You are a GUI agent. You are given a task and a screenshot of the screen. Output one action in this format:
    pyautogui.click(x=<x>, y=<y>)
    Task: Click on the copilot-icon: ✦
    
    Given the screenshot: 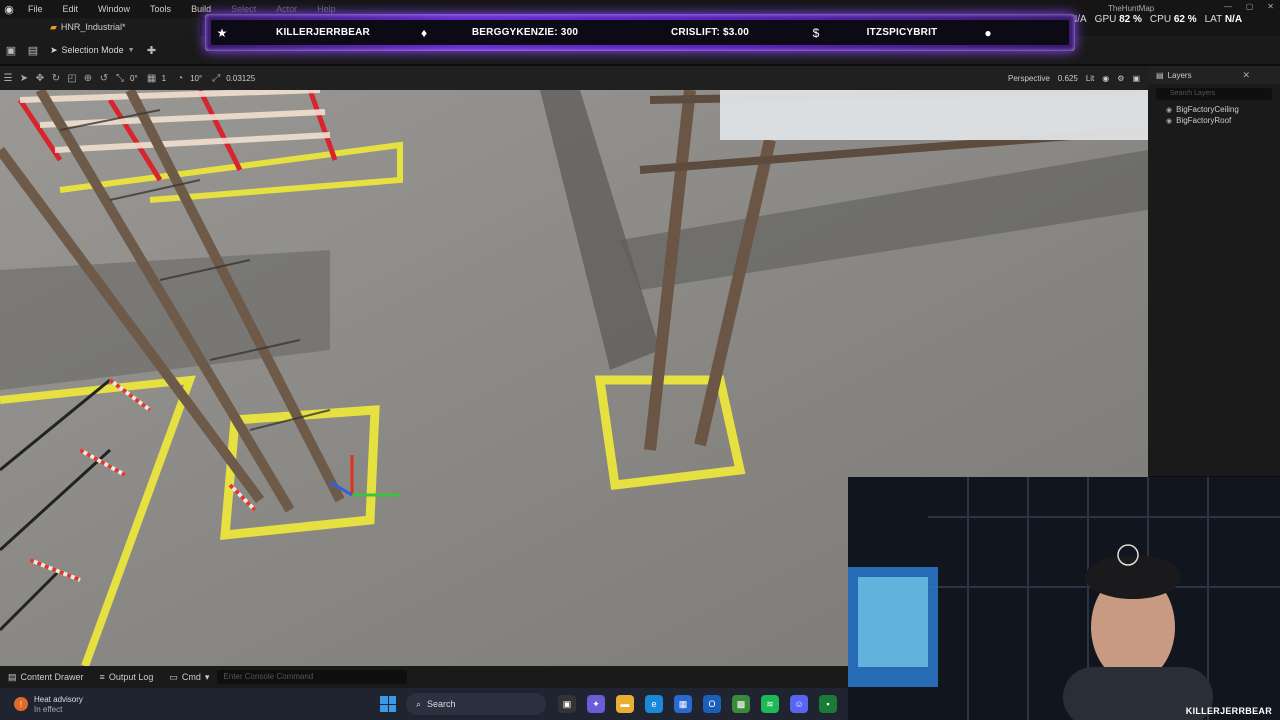 What is the action you would take?
    pyautogui.click(x=596, y=704)
    